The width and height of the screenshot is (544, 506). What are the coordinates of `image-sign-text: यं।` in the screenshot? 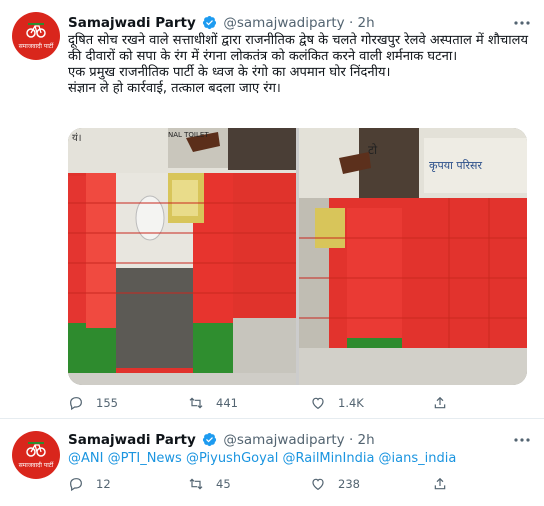 It's located at (77, 138).